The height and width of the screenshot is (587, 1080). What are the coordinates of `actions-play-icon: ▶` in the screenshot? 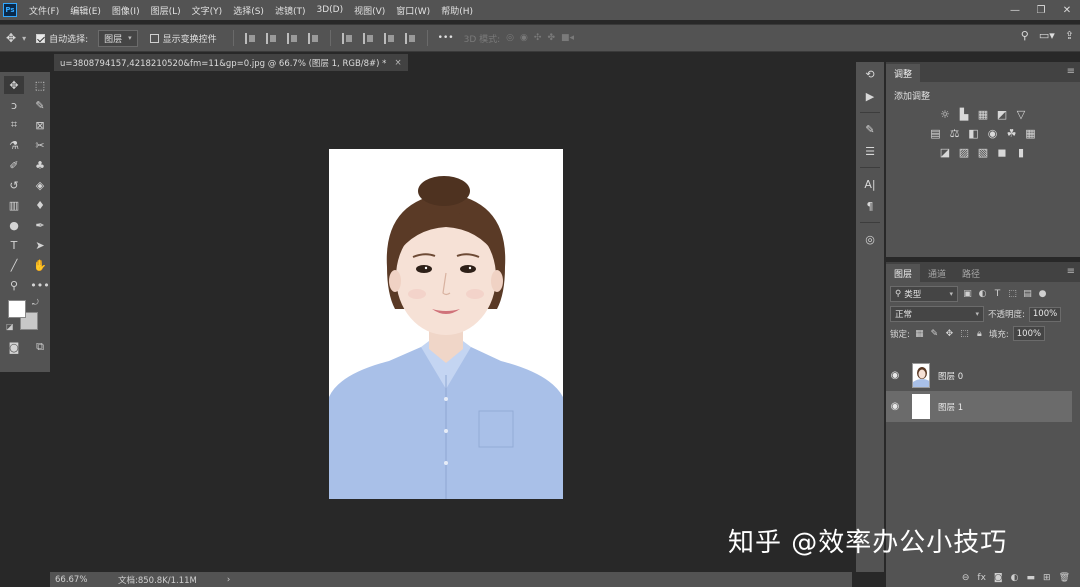 It's located at (870, 96).